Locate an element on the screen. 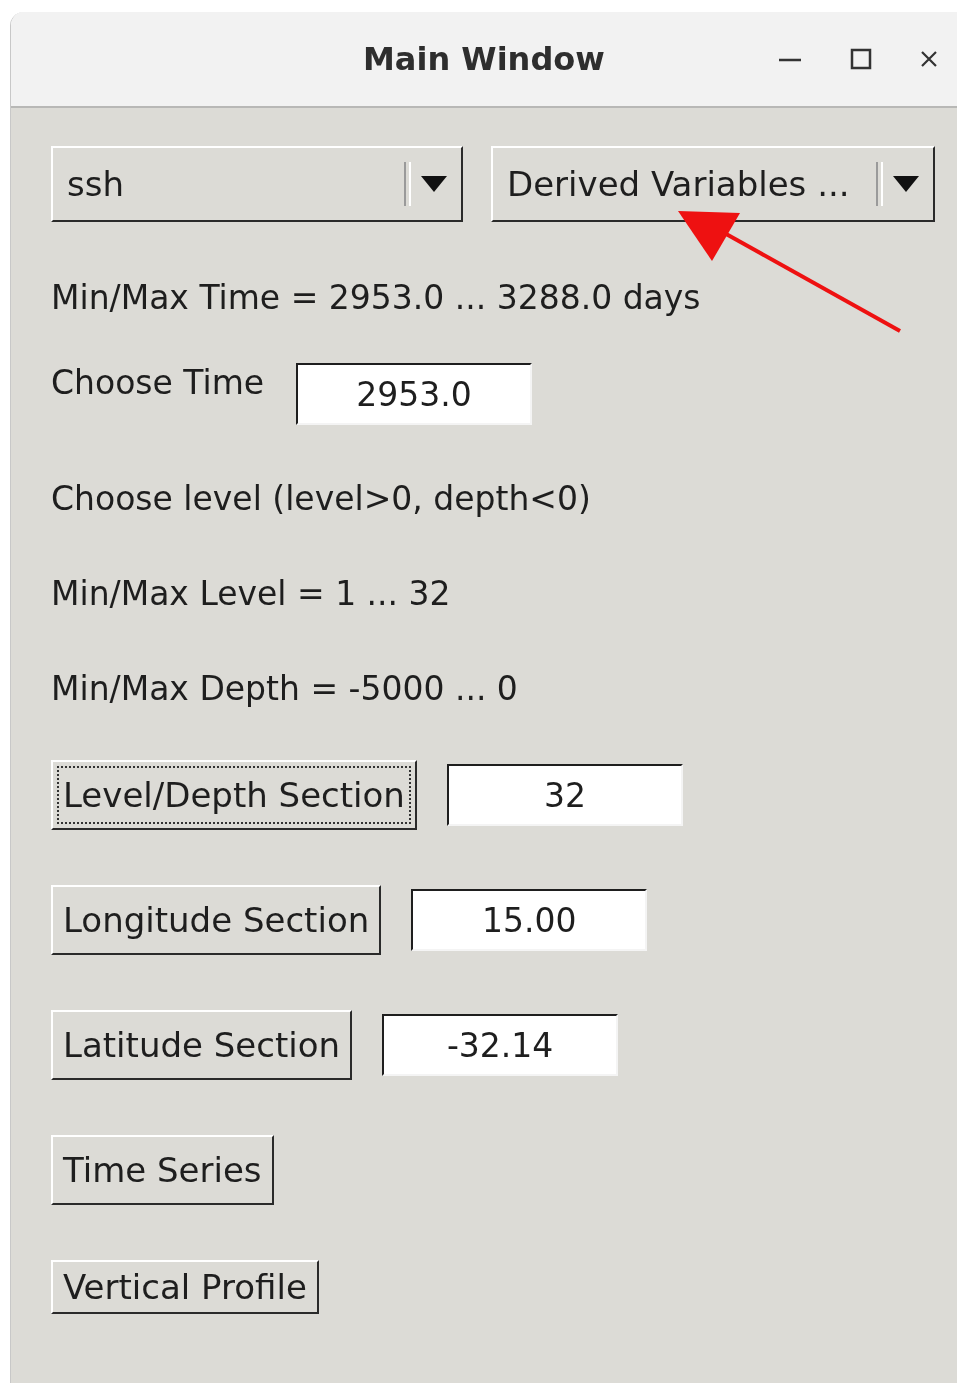 The image size is (957, 1383). level-hint-text: Choose level (level>0, depth<0) is located at coordinates (321, 498).